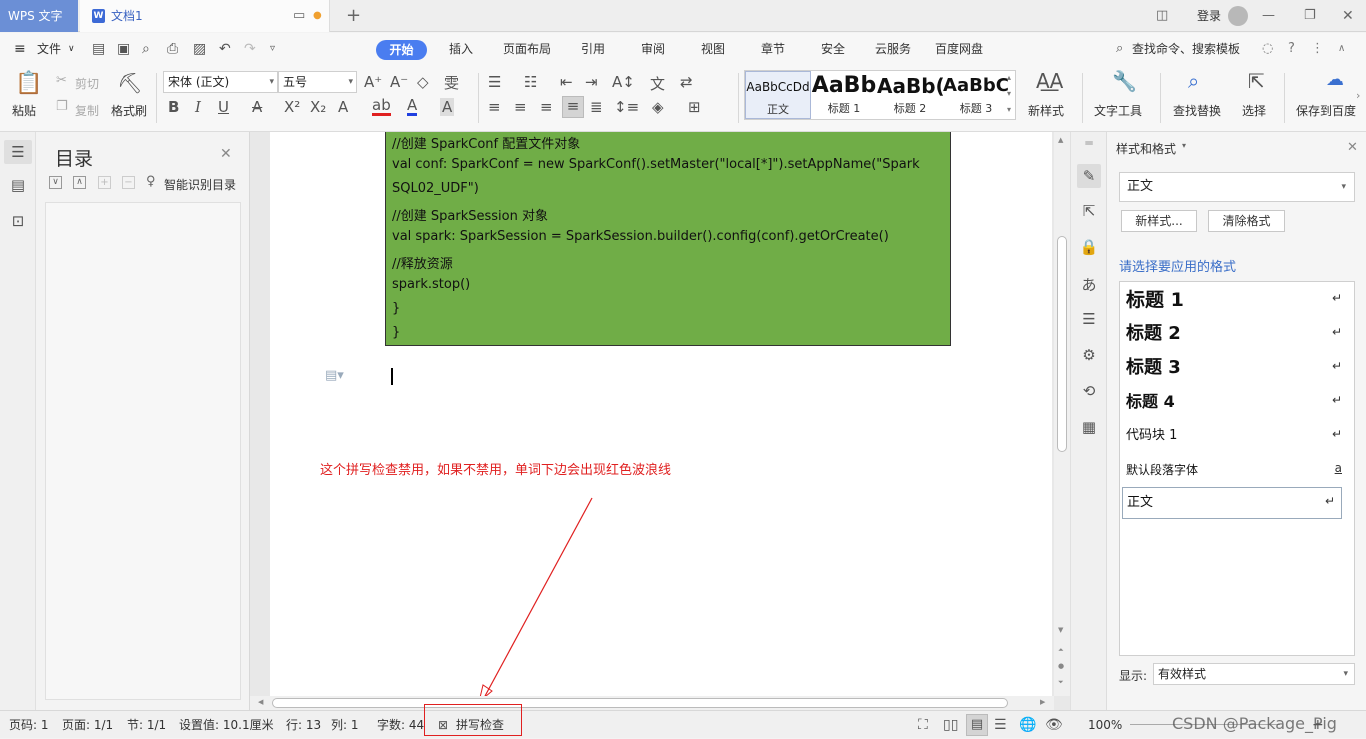  What do you see at coordinates (686, 82) in the screenshot?
I see `show-marks-icon: ⇄` at bounding box center [686, 82].